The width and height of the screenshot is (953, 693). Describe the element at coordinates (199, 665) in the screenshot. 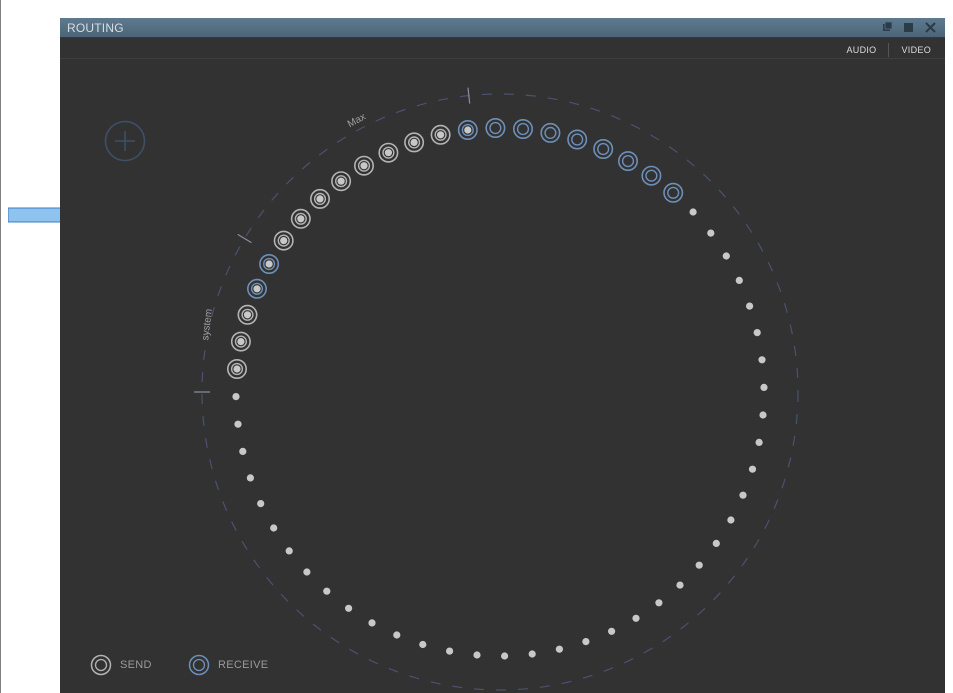

I see `receive-port-icon` at that location.